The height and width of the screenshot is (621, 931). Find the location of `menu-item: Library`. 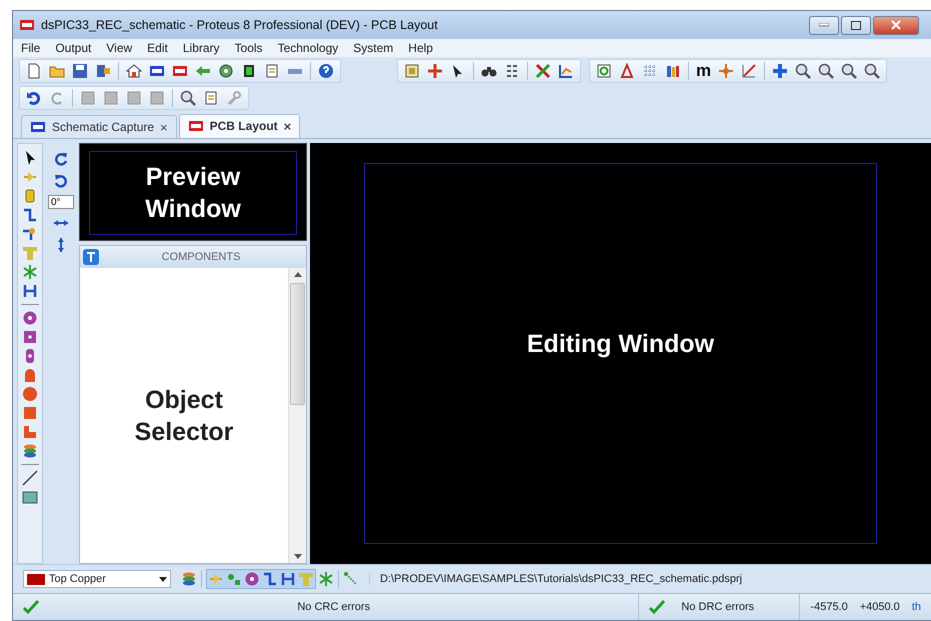

menu-item: Library is located at coordinates (201, 48).